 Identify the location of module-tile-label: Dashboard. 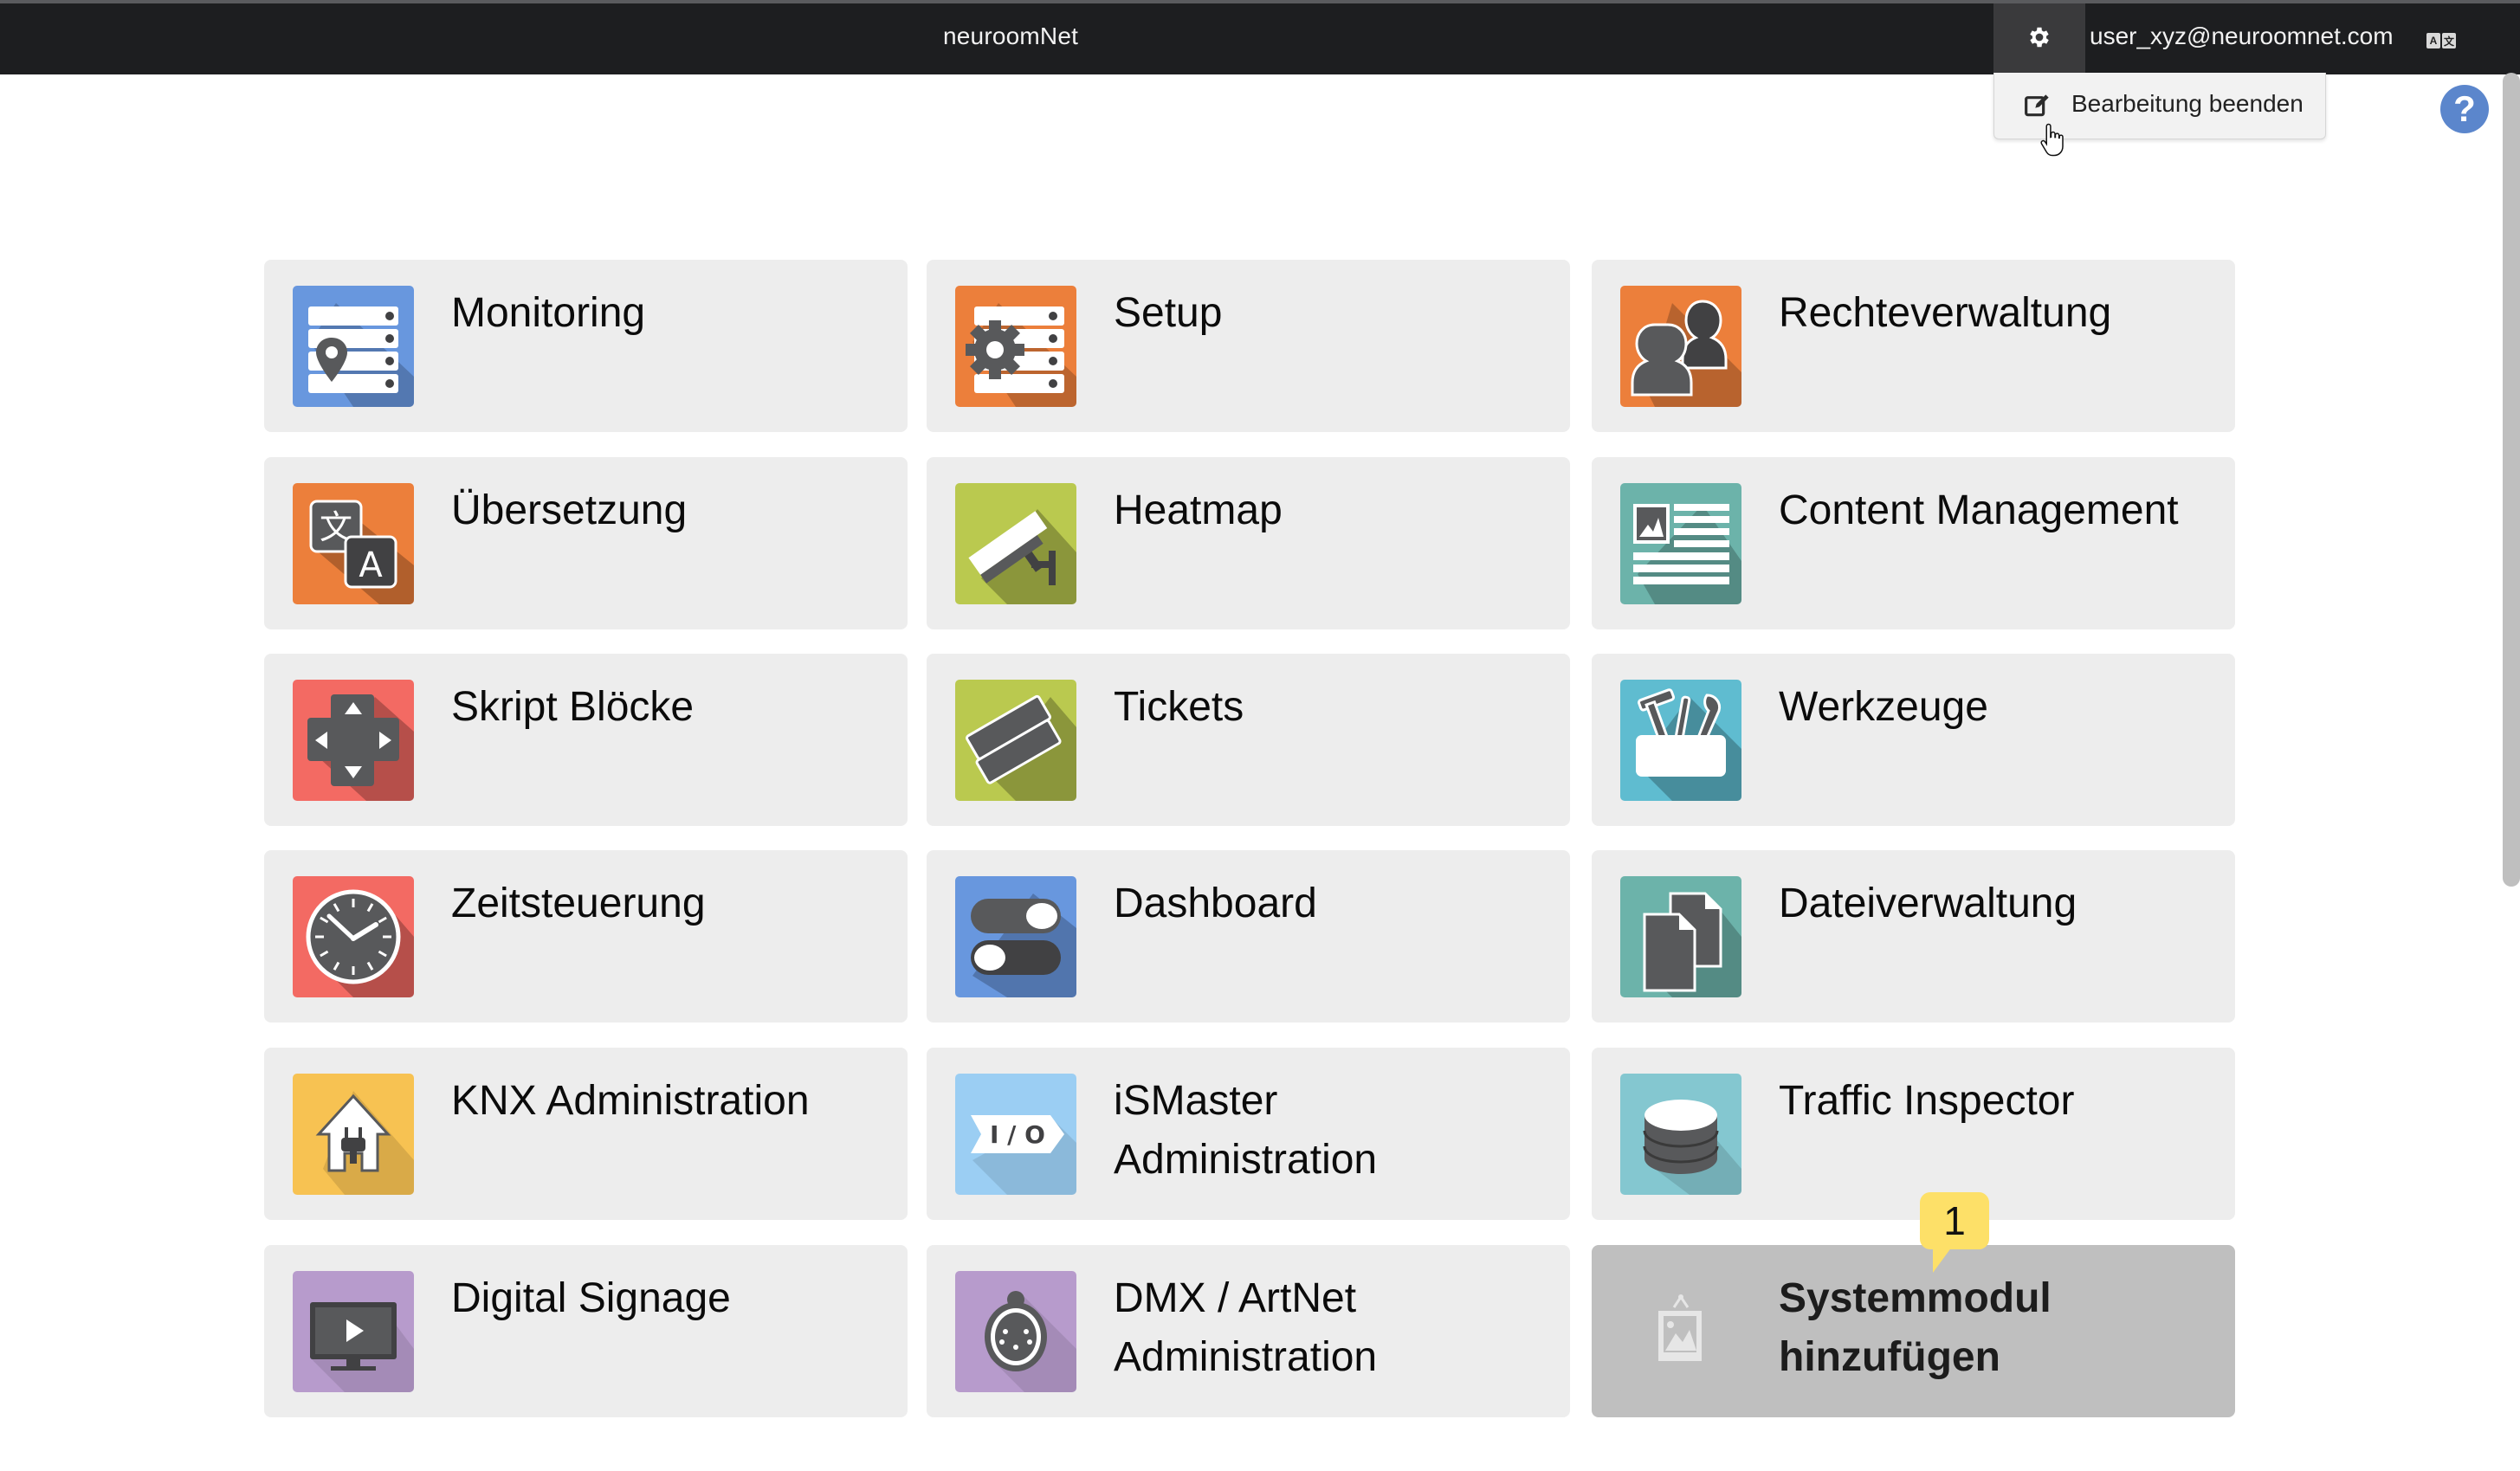
(1215, 904).